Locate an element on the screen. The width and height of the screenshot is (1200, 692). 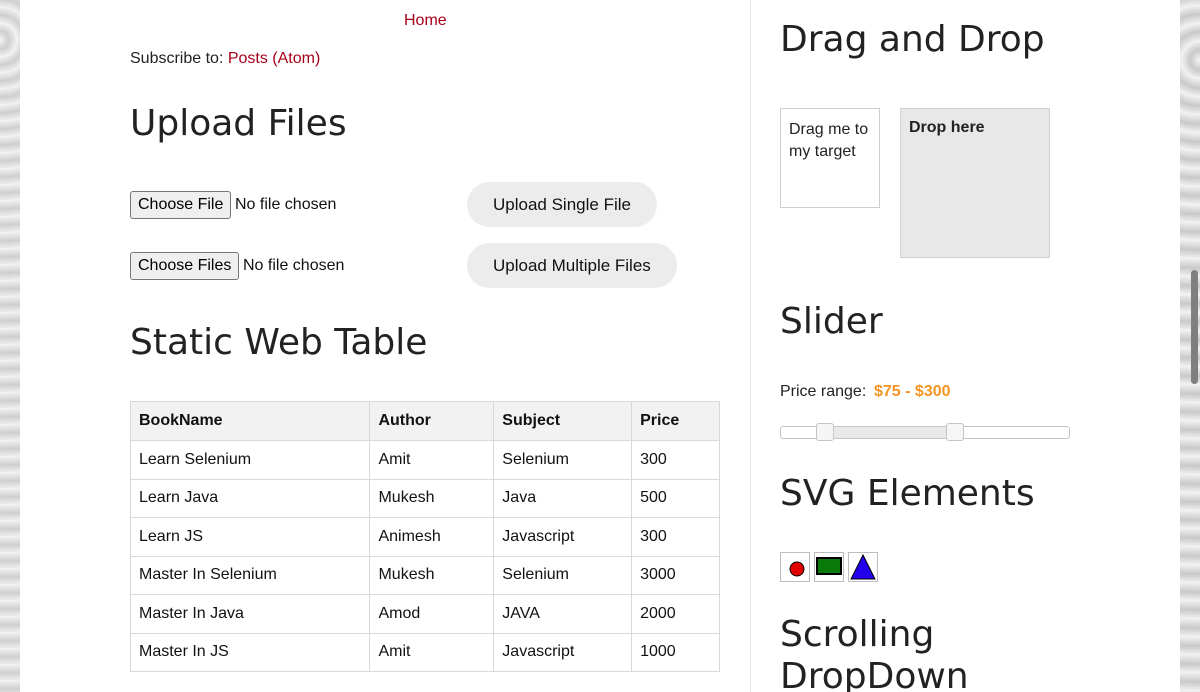
scrolling-dropdown-heading: Scrolling DropDown is located at coordinates (874, 653).